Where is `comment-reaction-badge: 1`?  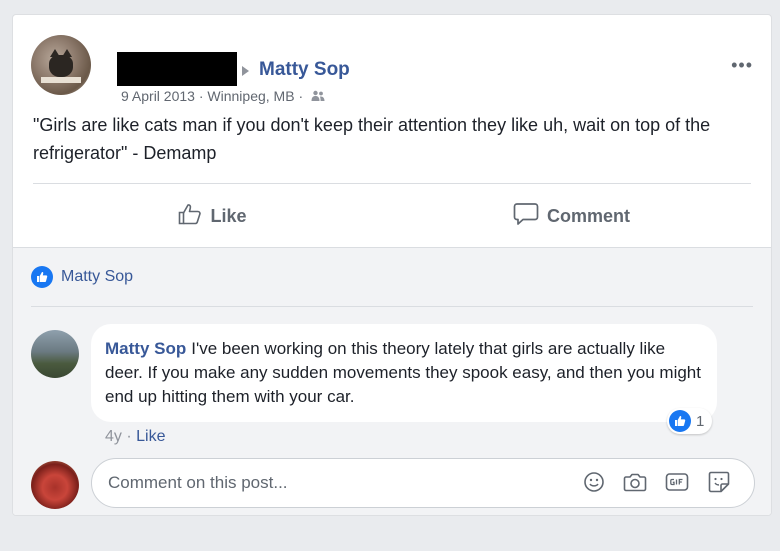 comment-reaction-badge: 1 is located at coordinates (690, 421).